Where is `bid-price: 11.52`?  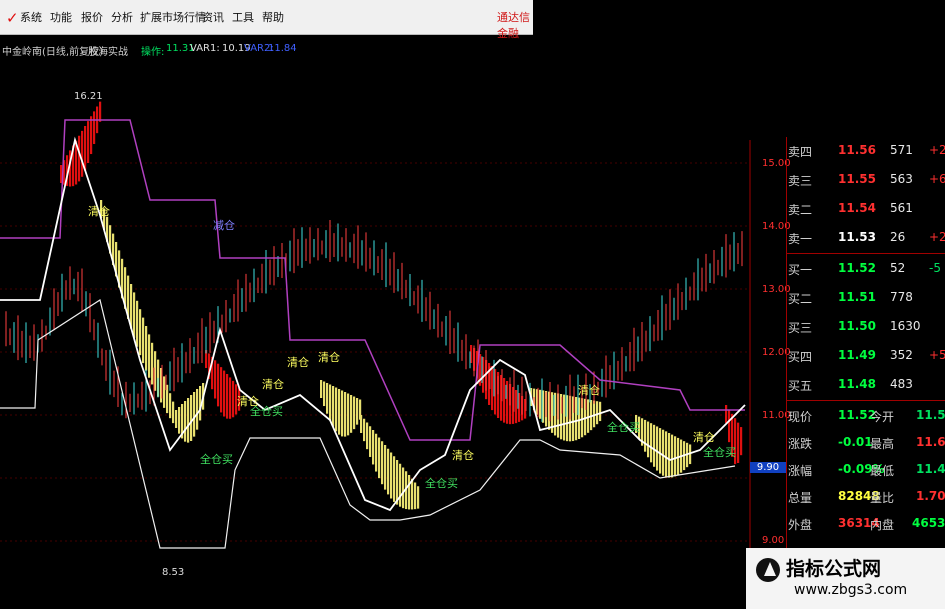
bid-price: 11.52 is located at coordinates (857, 268).